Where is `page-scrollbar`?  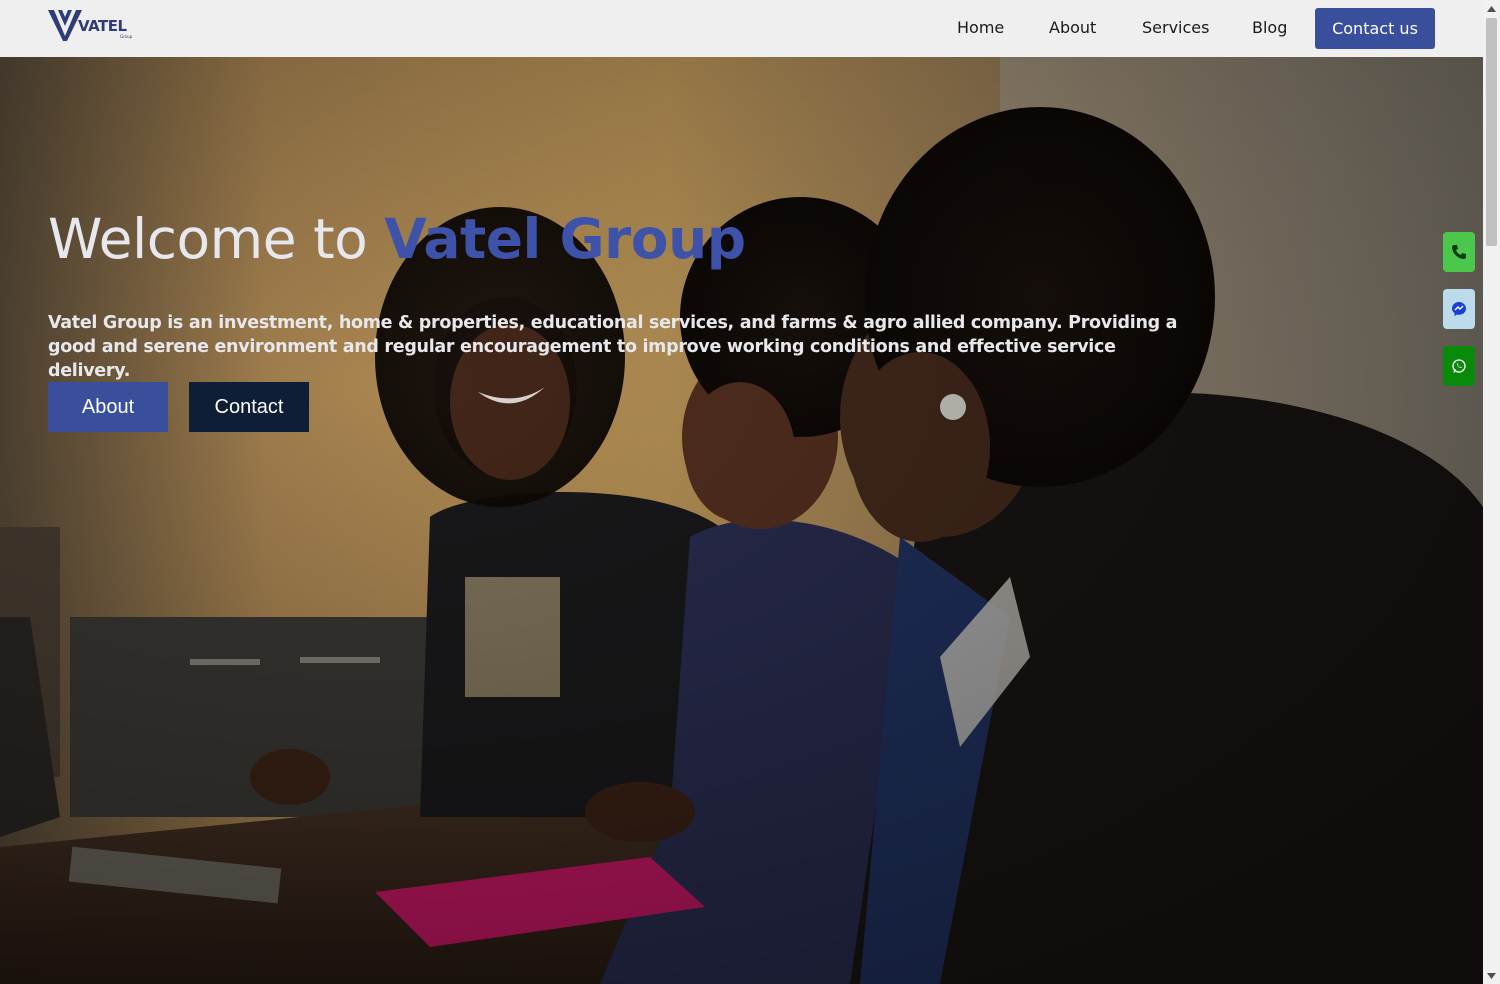 page-scrollbar is located at coordinates (1491, 492).